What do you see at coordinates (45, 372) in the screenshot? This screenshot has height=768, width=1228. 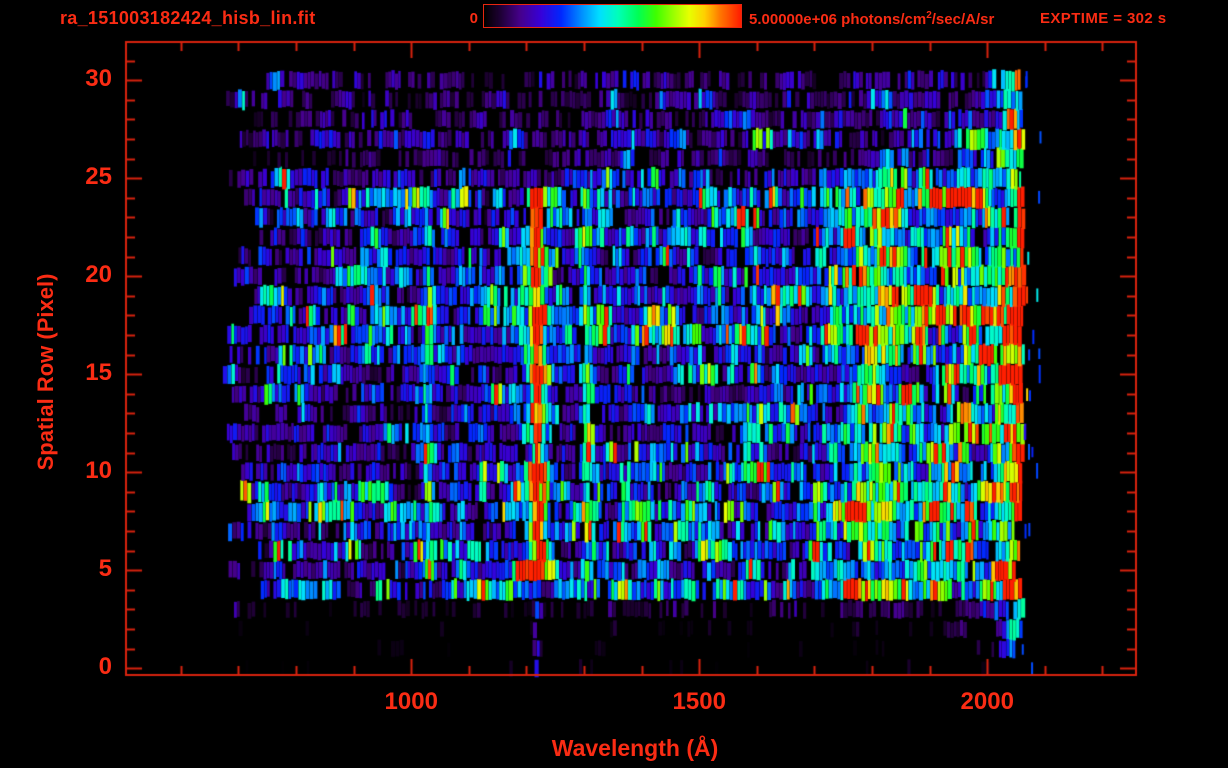 I see `y-axis-title: Spatial Row (Pixel)` at bounding box center [45, 372].